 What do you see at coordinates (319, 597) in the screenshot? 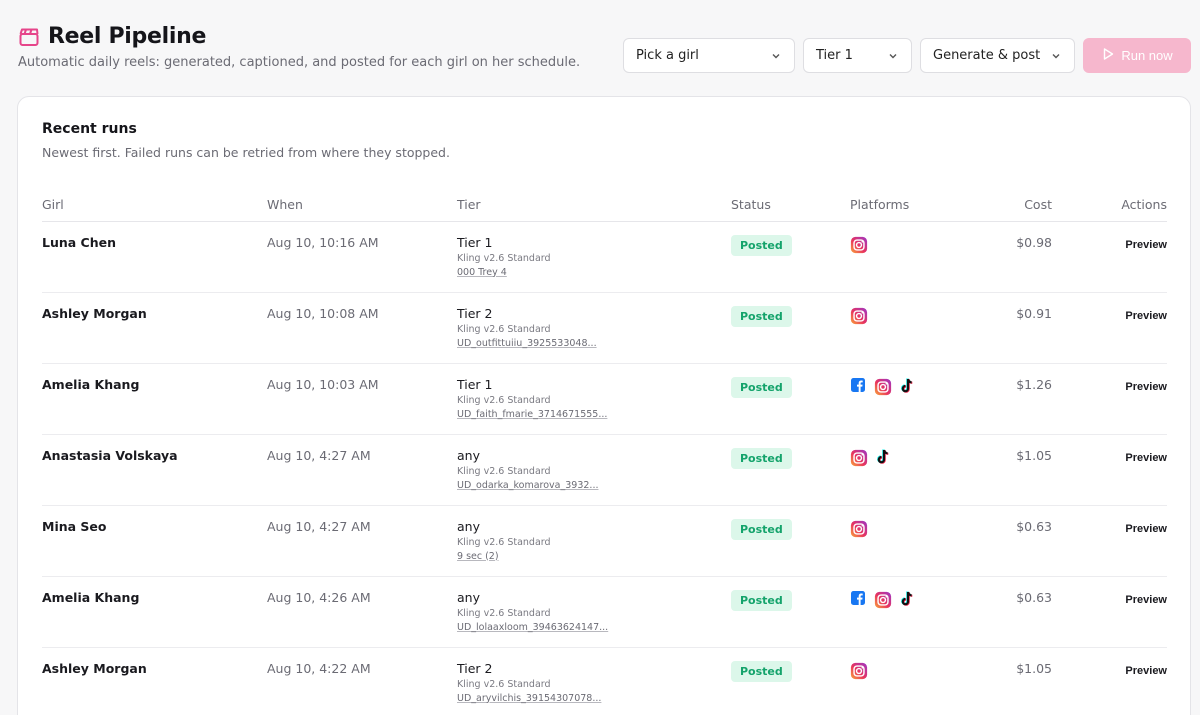
I see `run-time: Aug 10, 4:26 AM` at bounding box center [319, 597].